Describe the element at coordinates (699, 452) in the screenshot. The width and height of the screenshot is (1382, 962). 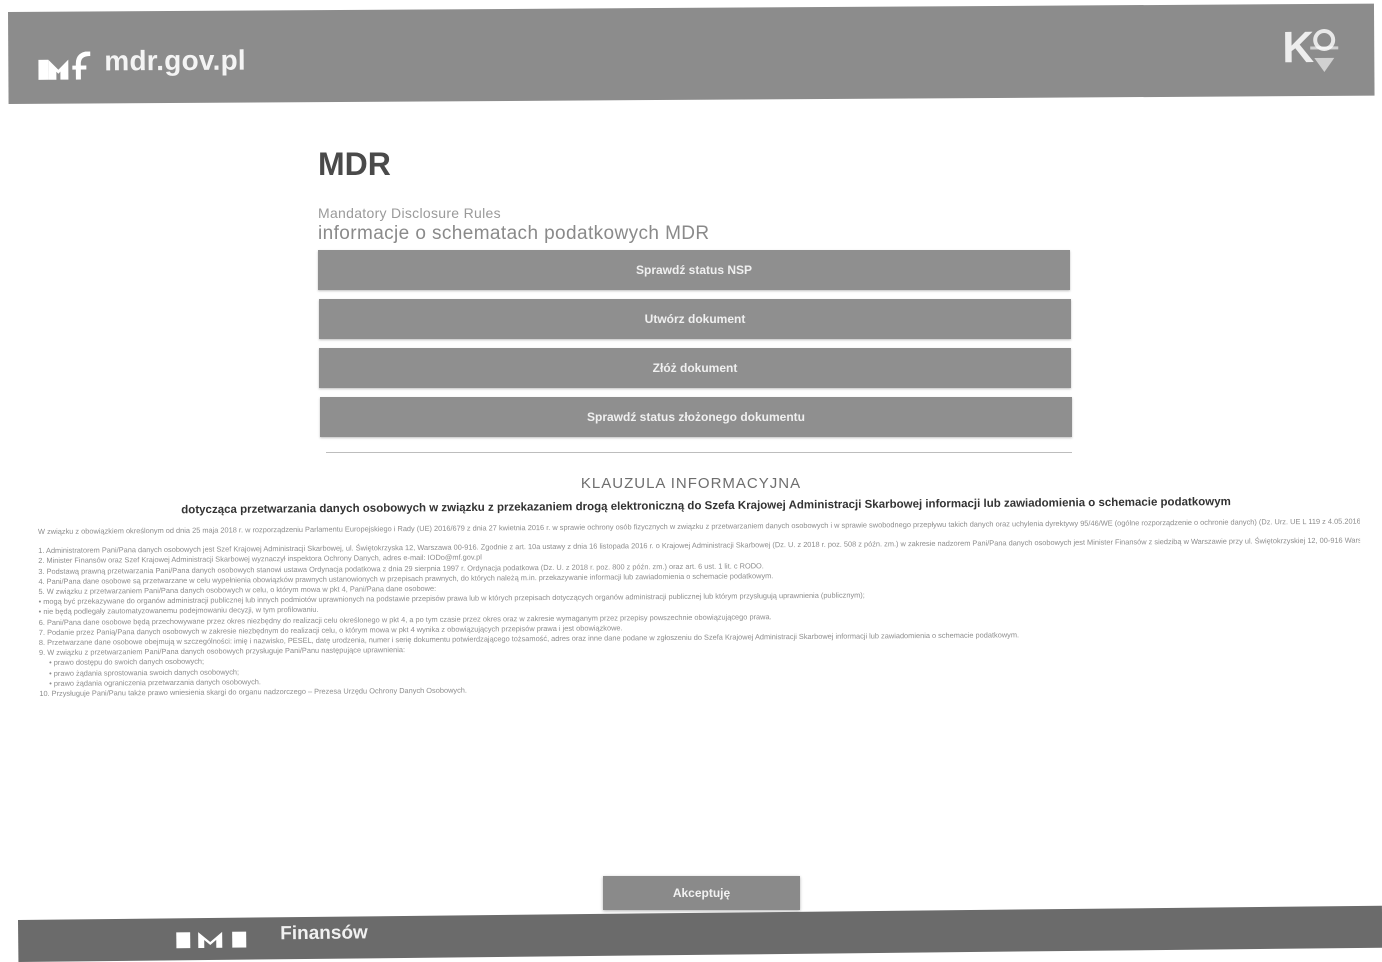
I see `section-divider` at that location.